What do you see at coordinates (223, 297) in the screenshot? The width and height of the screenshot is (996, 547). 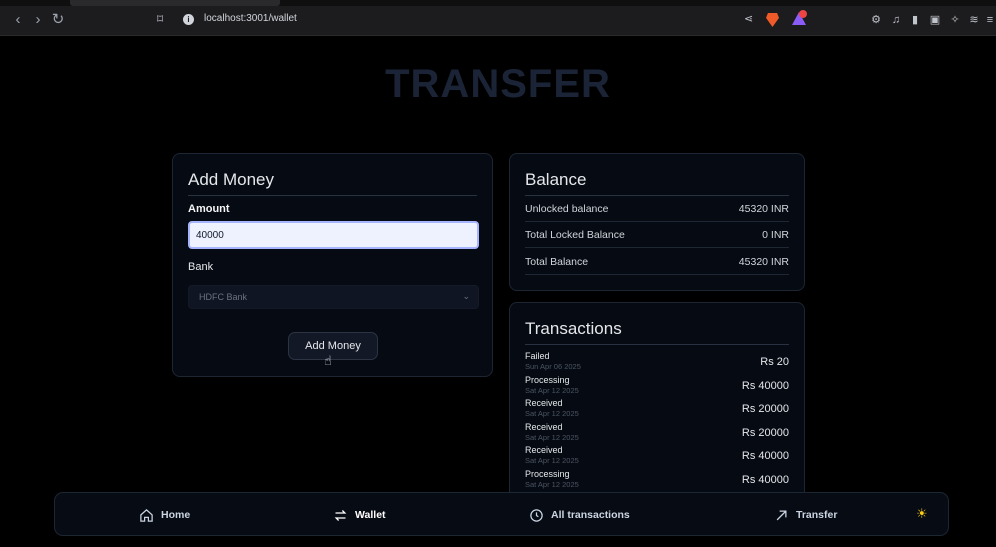 I see `bank-selected-value: HDFC Bank` at bounding box center [223, 297].